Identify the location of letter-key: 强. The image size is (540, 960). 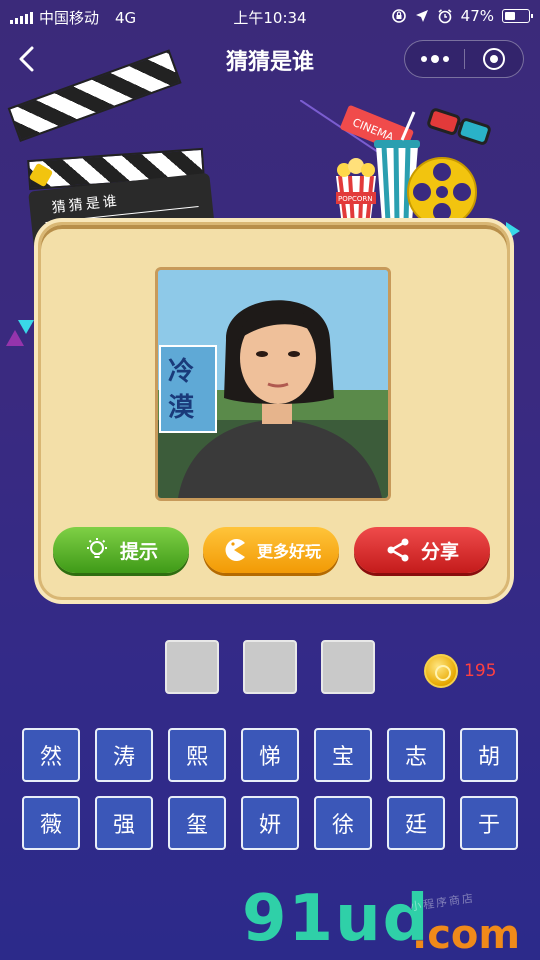
(124, 823).